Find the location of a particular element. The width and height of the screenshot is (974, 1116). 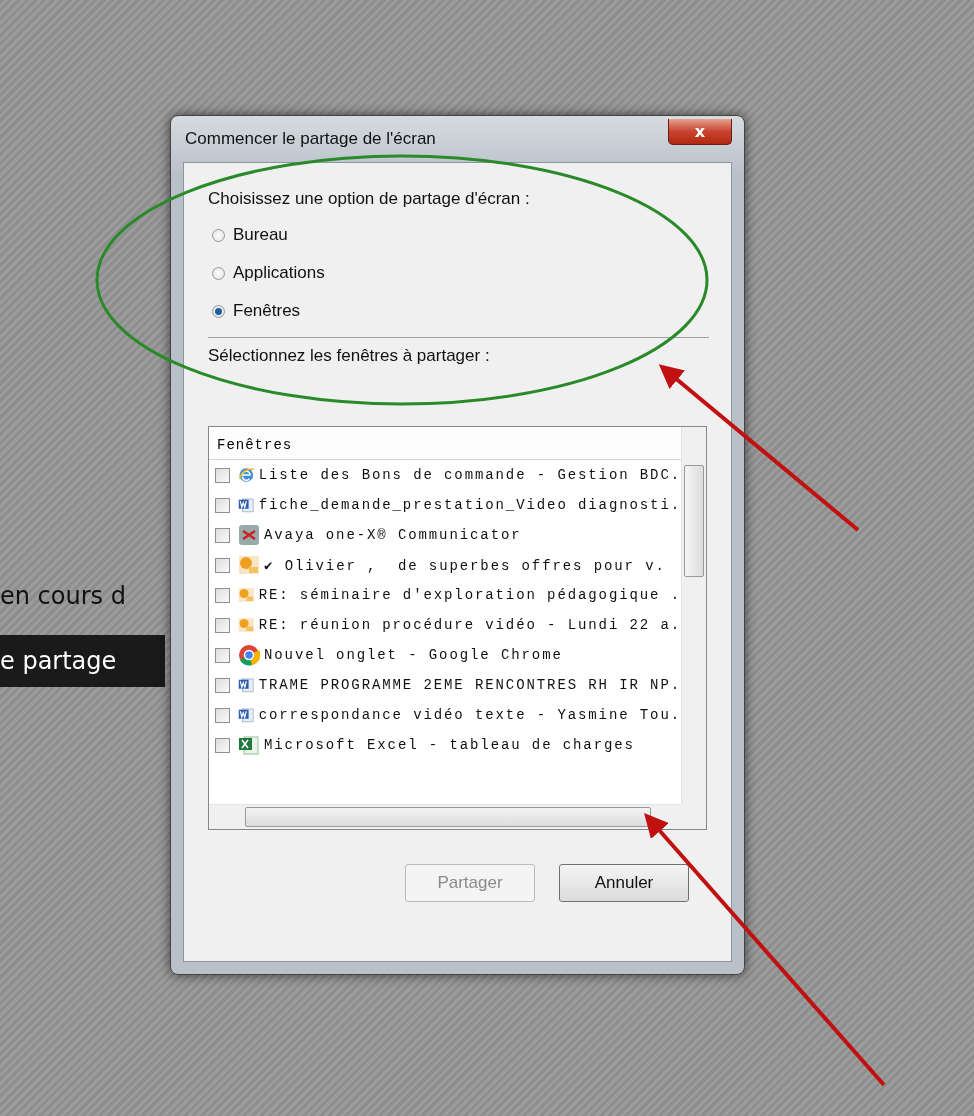

spreadsheet-icon is located at coordinates (249, 745).